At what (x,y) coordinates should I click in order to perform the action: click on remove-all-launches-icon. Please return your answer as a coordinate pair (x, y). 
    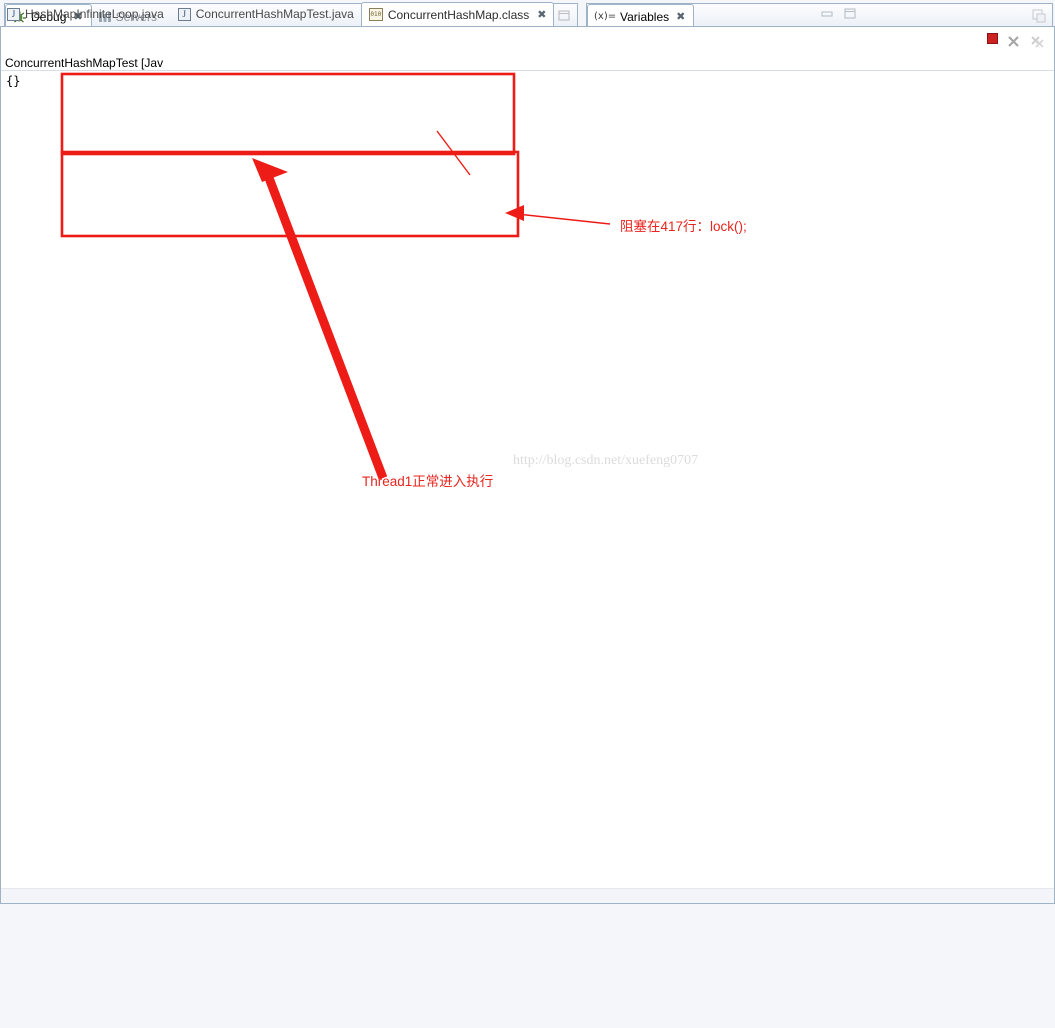
    Looking at the image, I should click on (1037, 41).